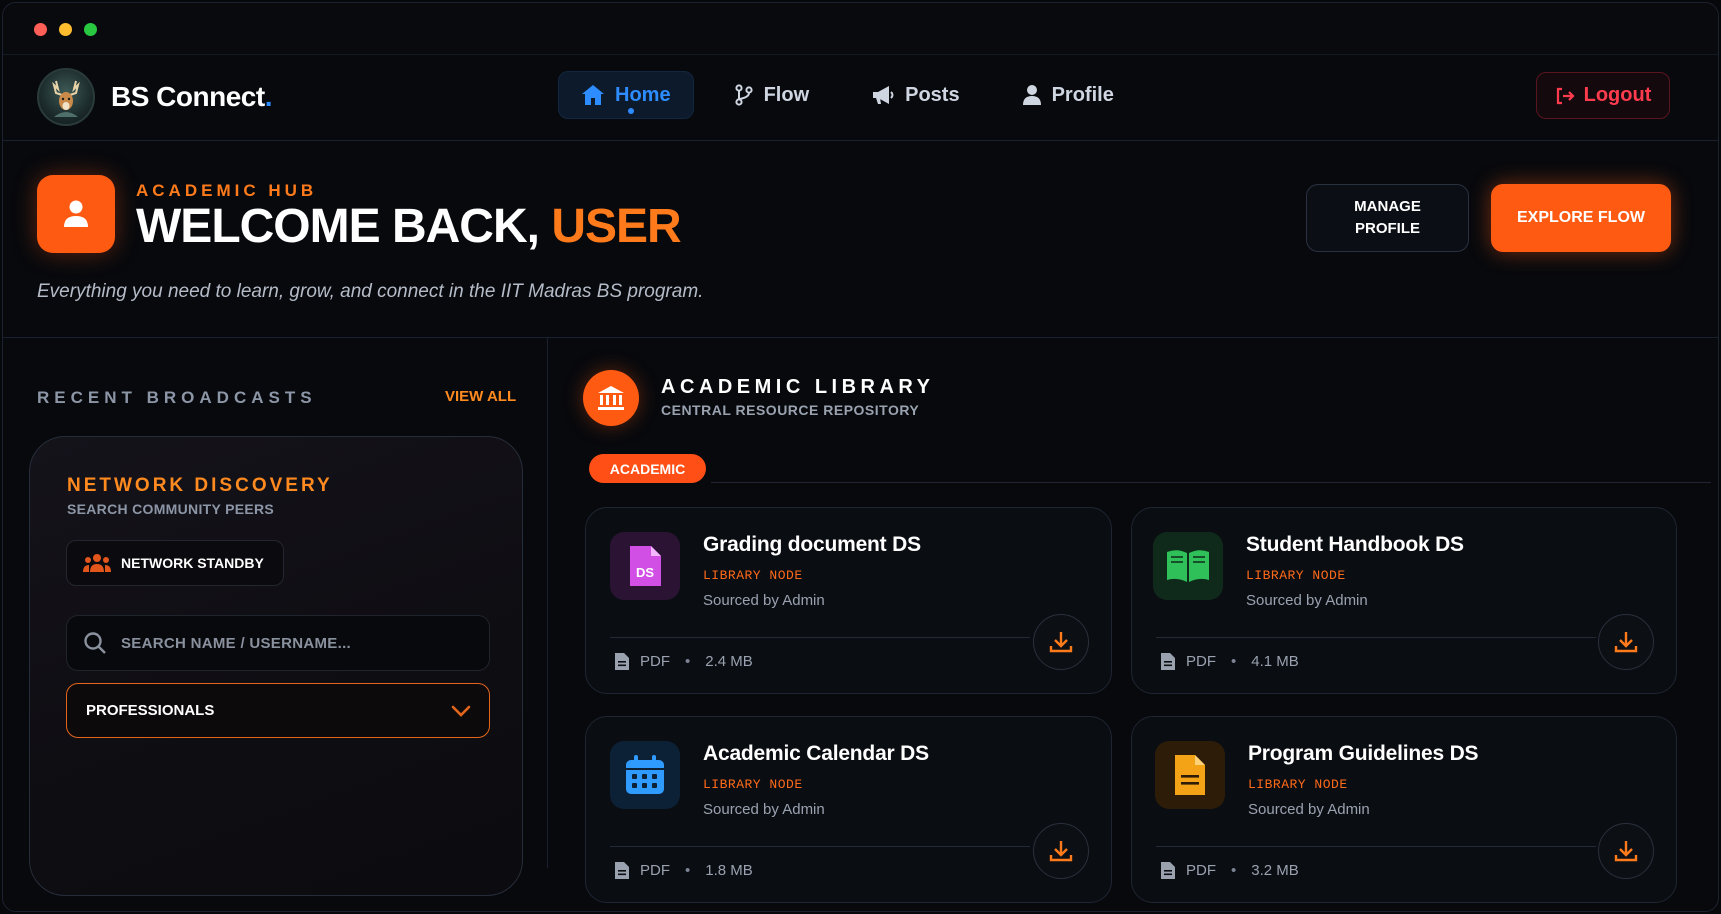 The image size is (1721, 914). Describe the element at coordinates (65, 29) in the screenshot. I see `minimize-window-button` at that location.